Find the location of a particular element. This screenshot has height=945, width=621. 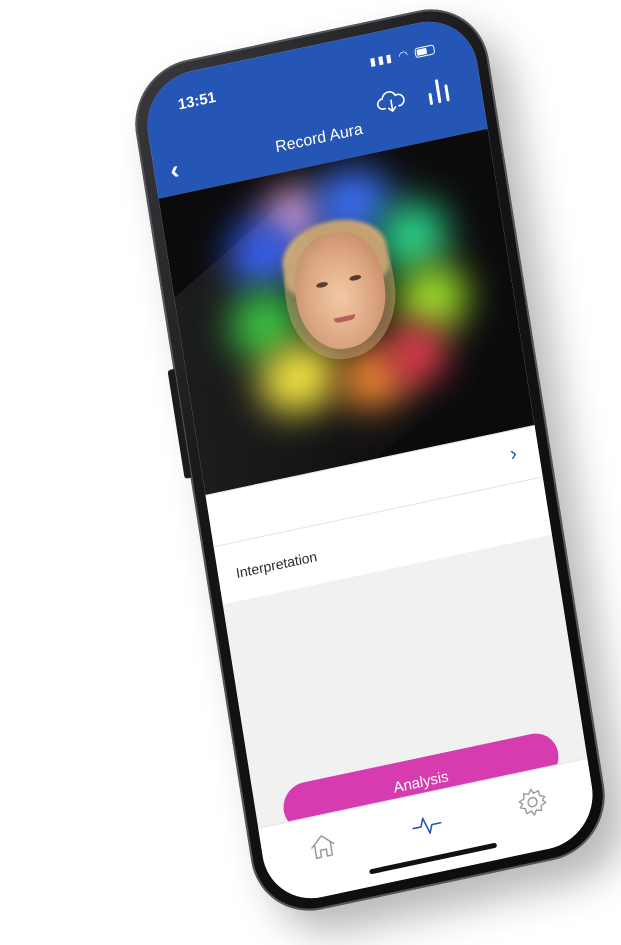

status-time: 13:51 is located at coordinates (197, 101).